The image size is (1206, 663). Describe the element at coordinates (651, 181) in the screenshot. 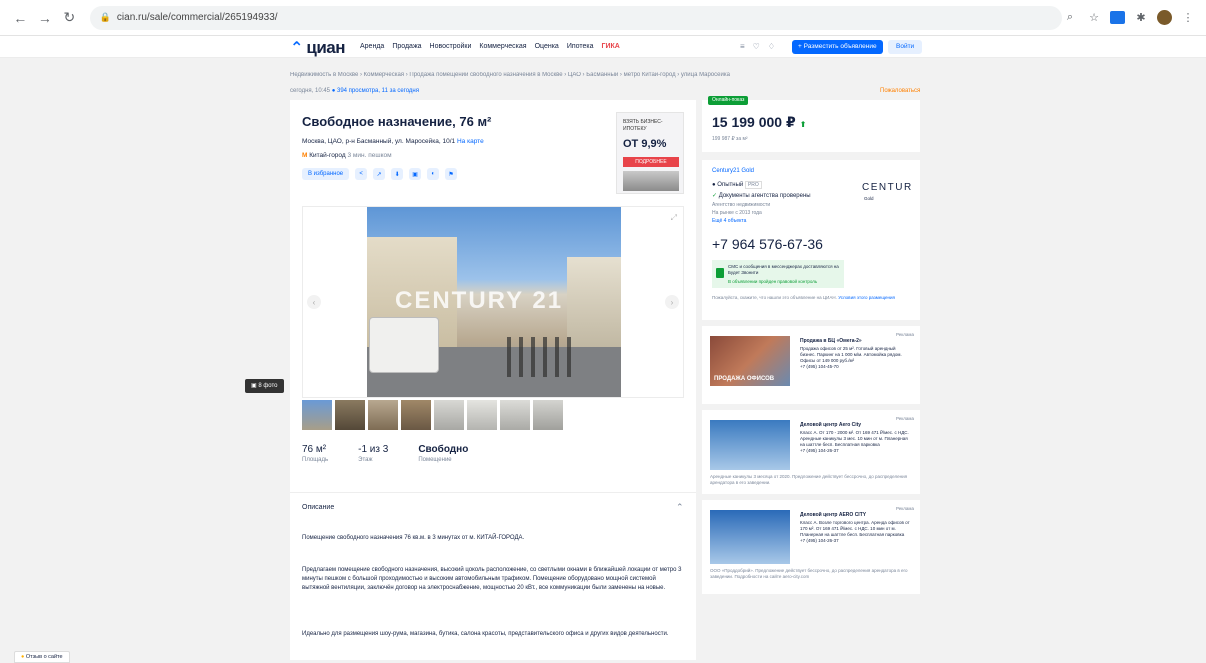

I see `promo-image` at that location.